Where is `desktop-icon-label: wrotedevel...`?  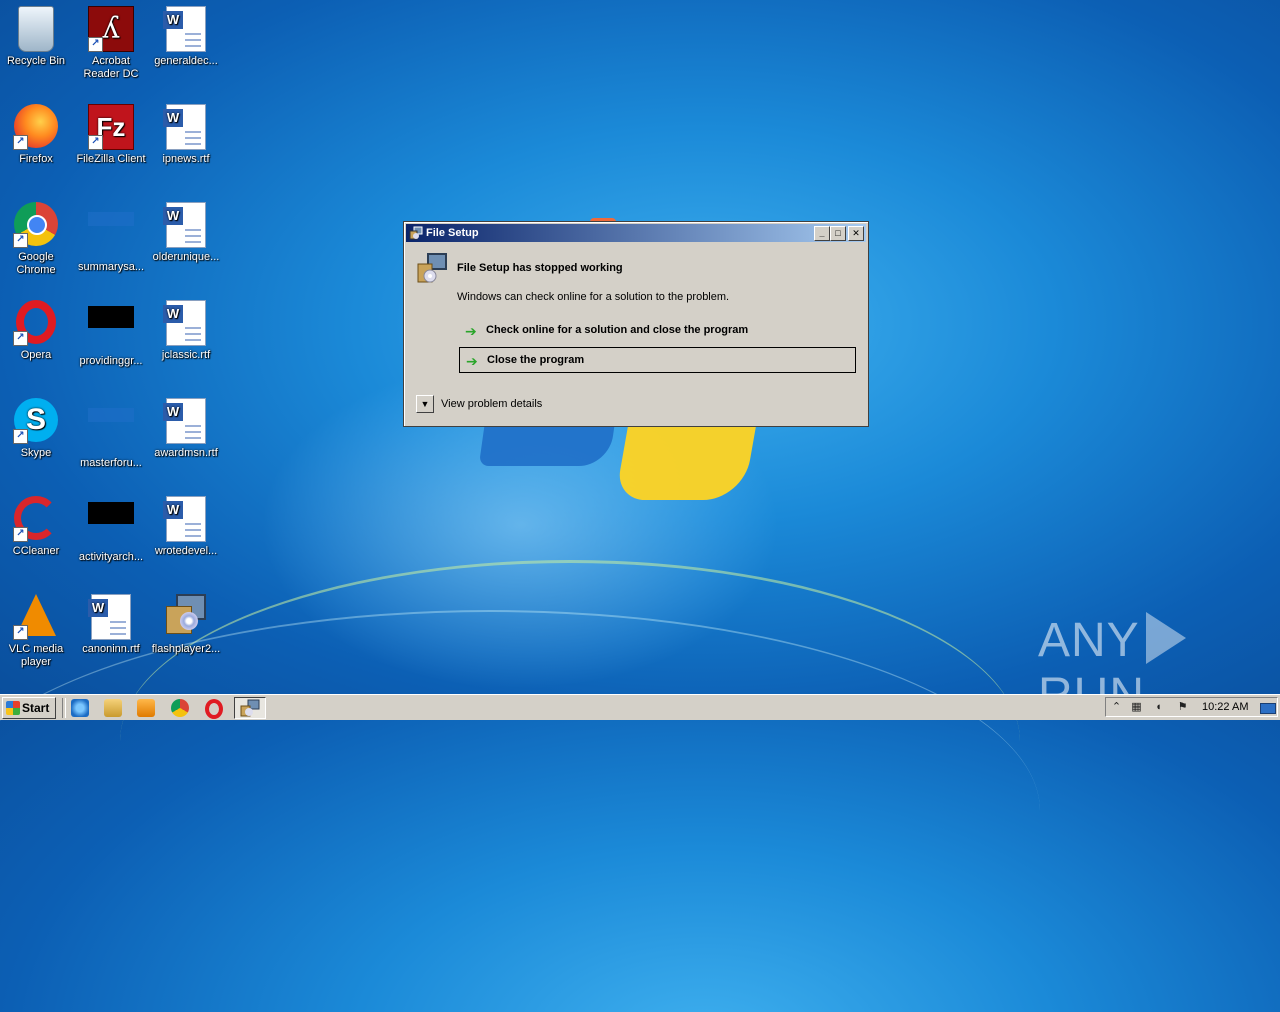 desktop-icon-label: wrotedevel... is located at coordinates (186, 551).